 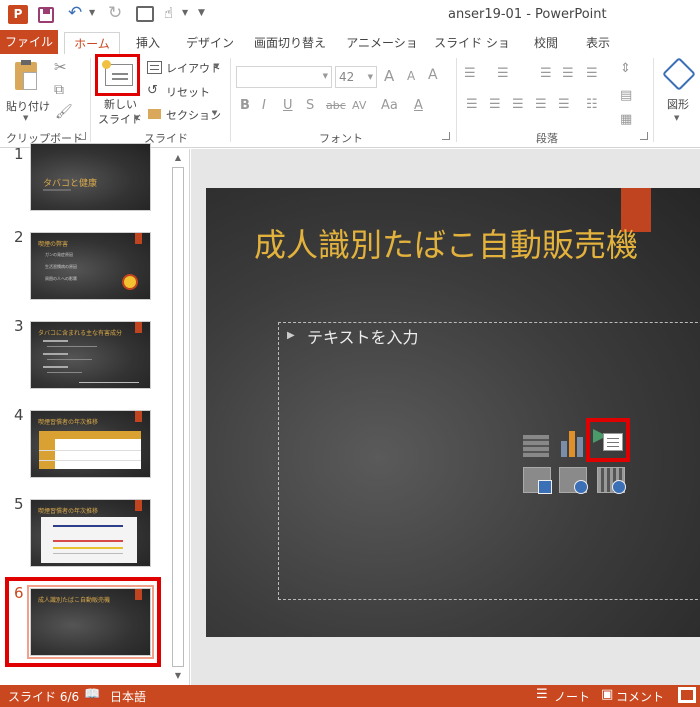 What do you see at coordinates (60, 67) in the screenshot?
I see `cut-icon: ✂` at bounding box center [60, 67].